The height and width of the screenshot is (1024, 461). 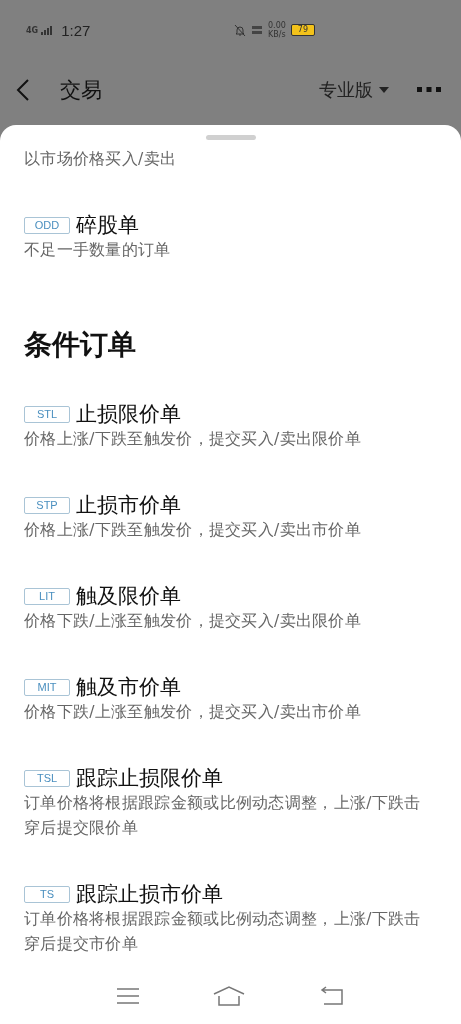 I want to click on order-type-item: STL 止损限价单 价格上涨/下跌至触发价，提交买入/卖出限价单, so click(x=230, y=426).